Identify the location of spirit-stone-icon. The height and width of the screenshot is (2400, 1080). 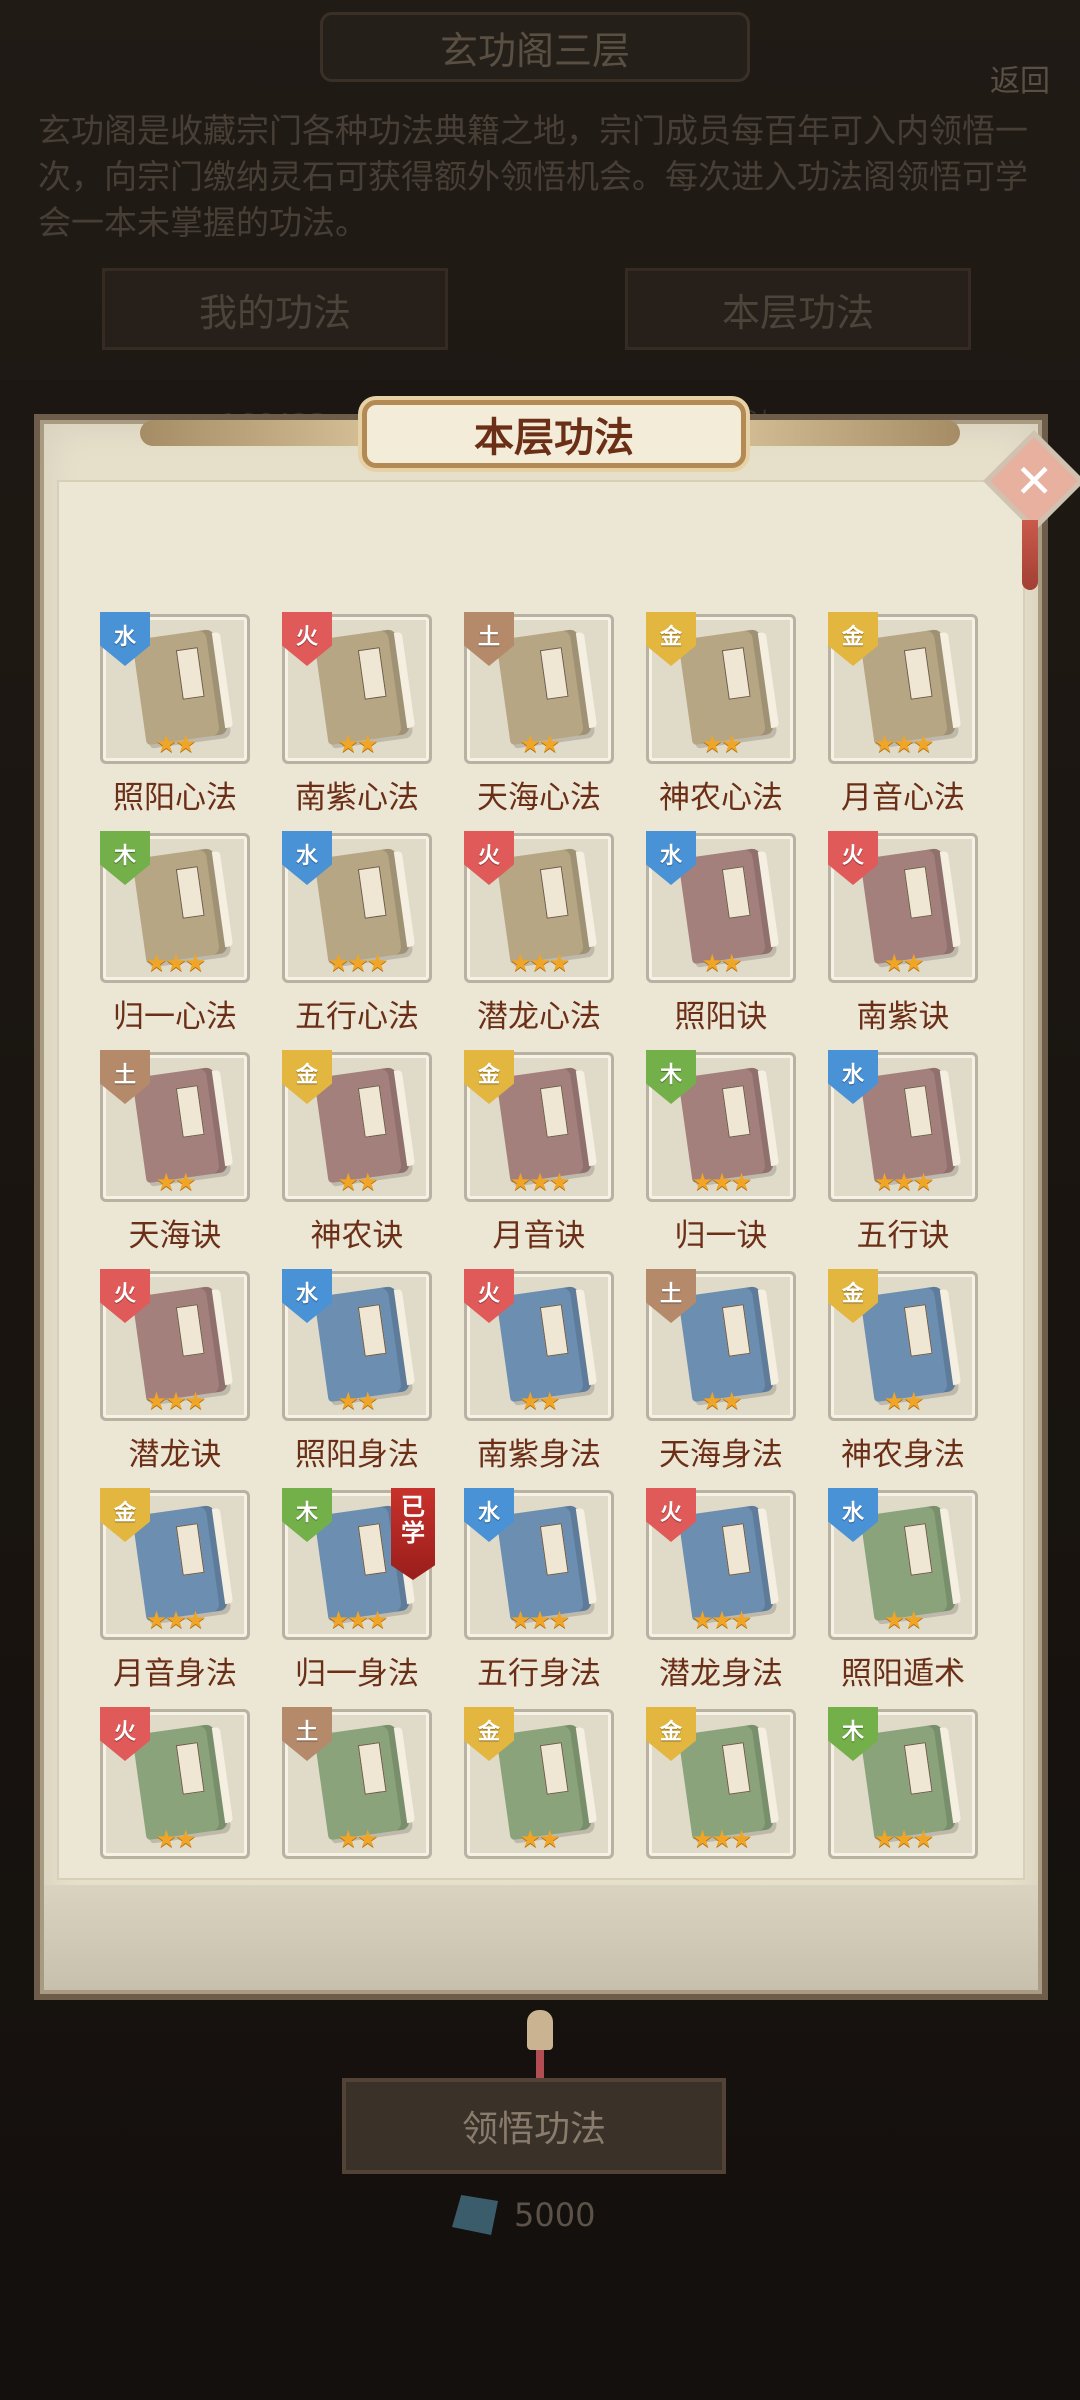
(475, 2215).